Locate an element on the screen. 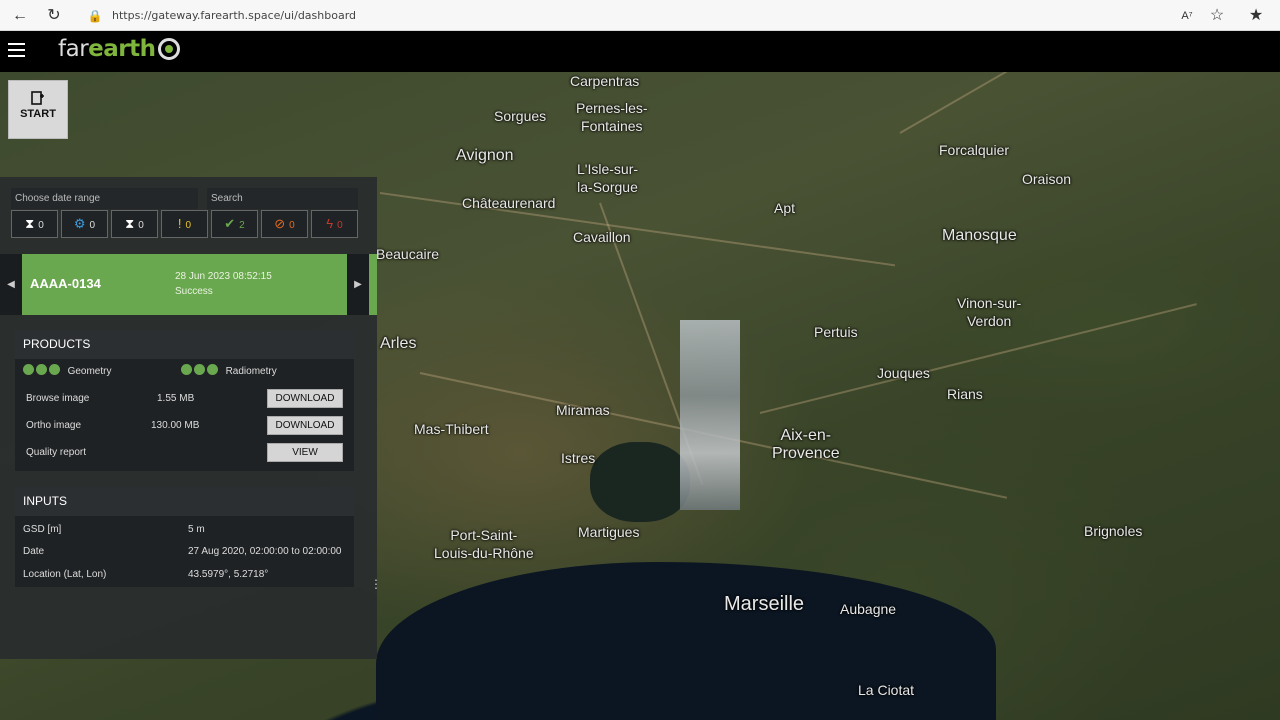 The height and width of the screenshot is (720, 1280). farearth-logo: farearth is located at coordinates (119, 49).